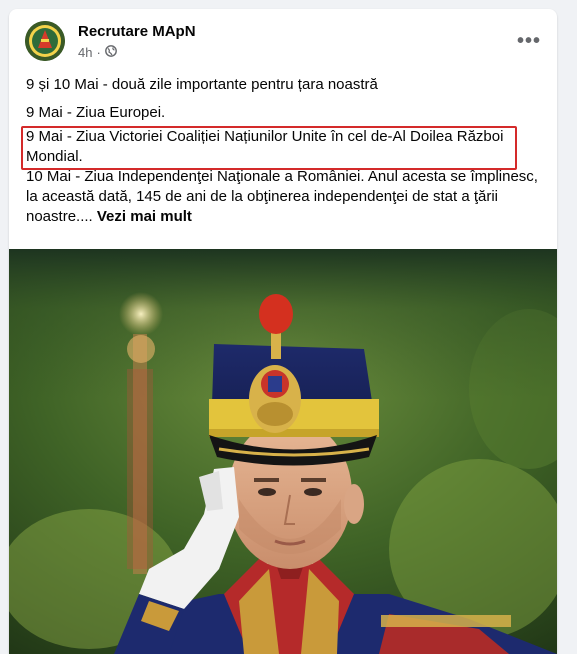 This screenshot has height=654, width=577. I want to click on page-avatar, so click(45, 41).